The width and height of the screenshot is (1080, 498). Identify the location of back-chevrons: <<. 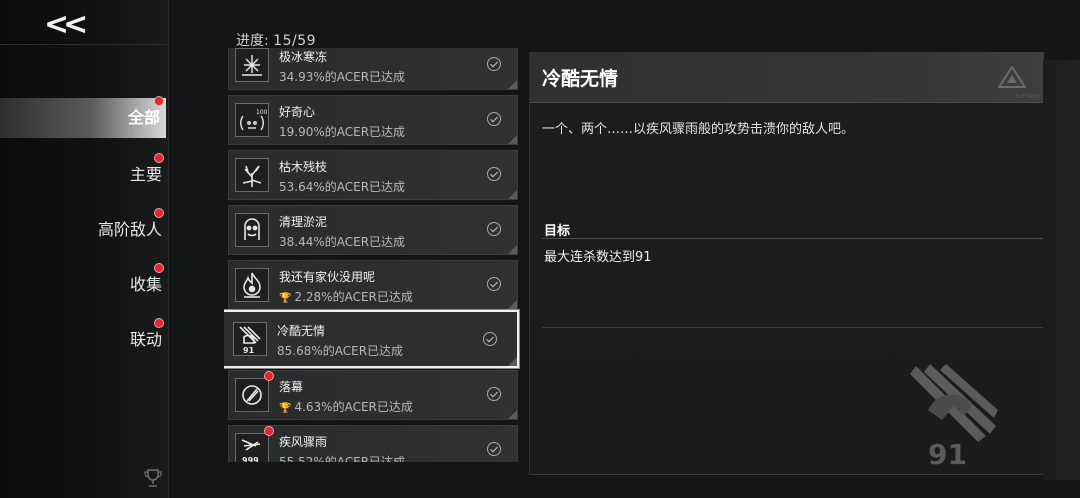
(66, 24).